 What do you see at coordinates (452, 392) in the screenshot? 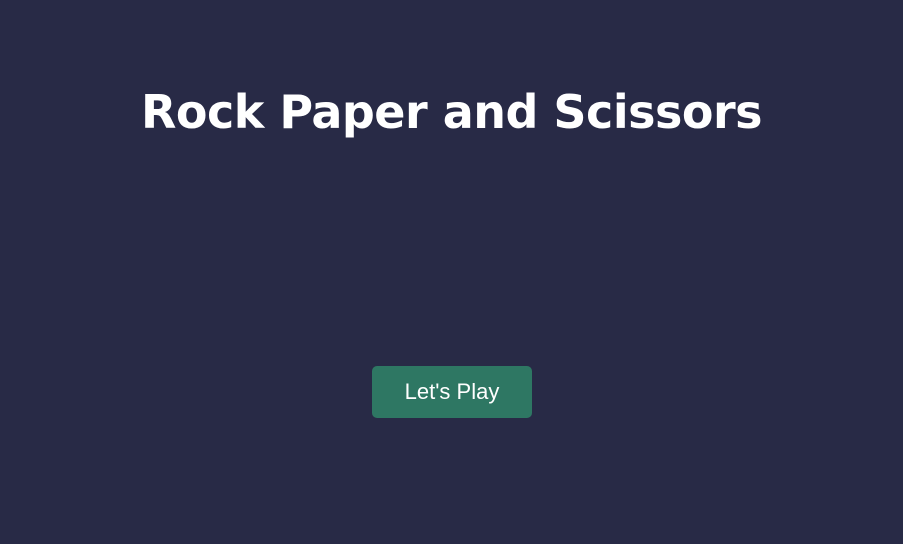
I see `lets-play-button: Let's Play` at bounding box center [452, 392].